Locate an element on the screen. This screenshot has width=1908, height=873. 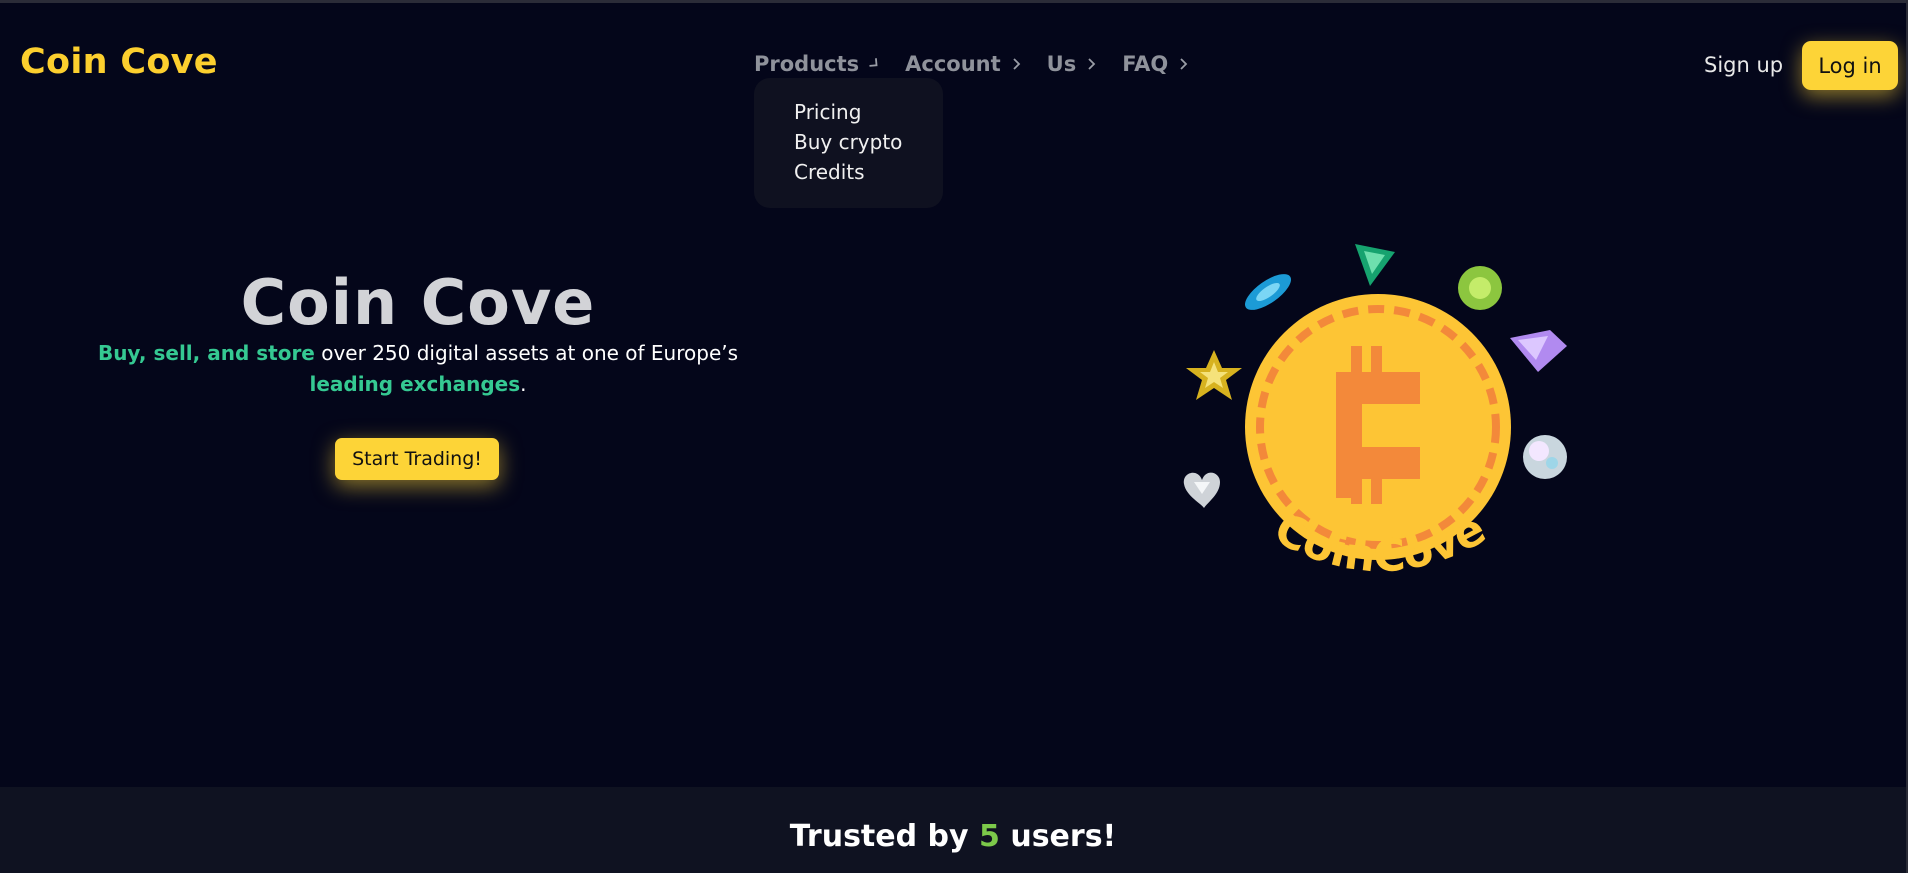
products-dropdown: Pricing Buy crypto Credits is located at coordinates (848, 143).